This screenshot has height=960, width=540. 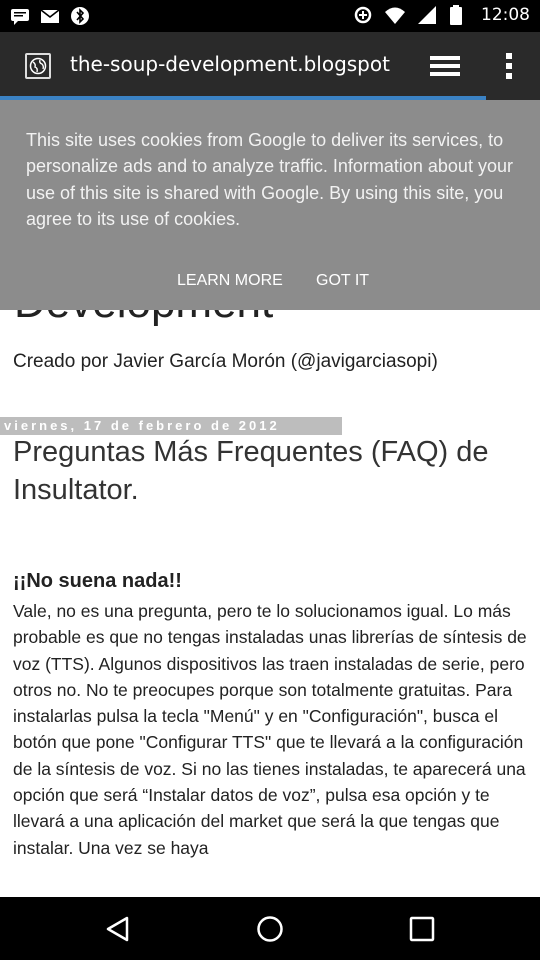 What do you see at coordinates (445, 66) in the screenshot?
I see `tabs-stack-icon` at bounding box center [445, 66].